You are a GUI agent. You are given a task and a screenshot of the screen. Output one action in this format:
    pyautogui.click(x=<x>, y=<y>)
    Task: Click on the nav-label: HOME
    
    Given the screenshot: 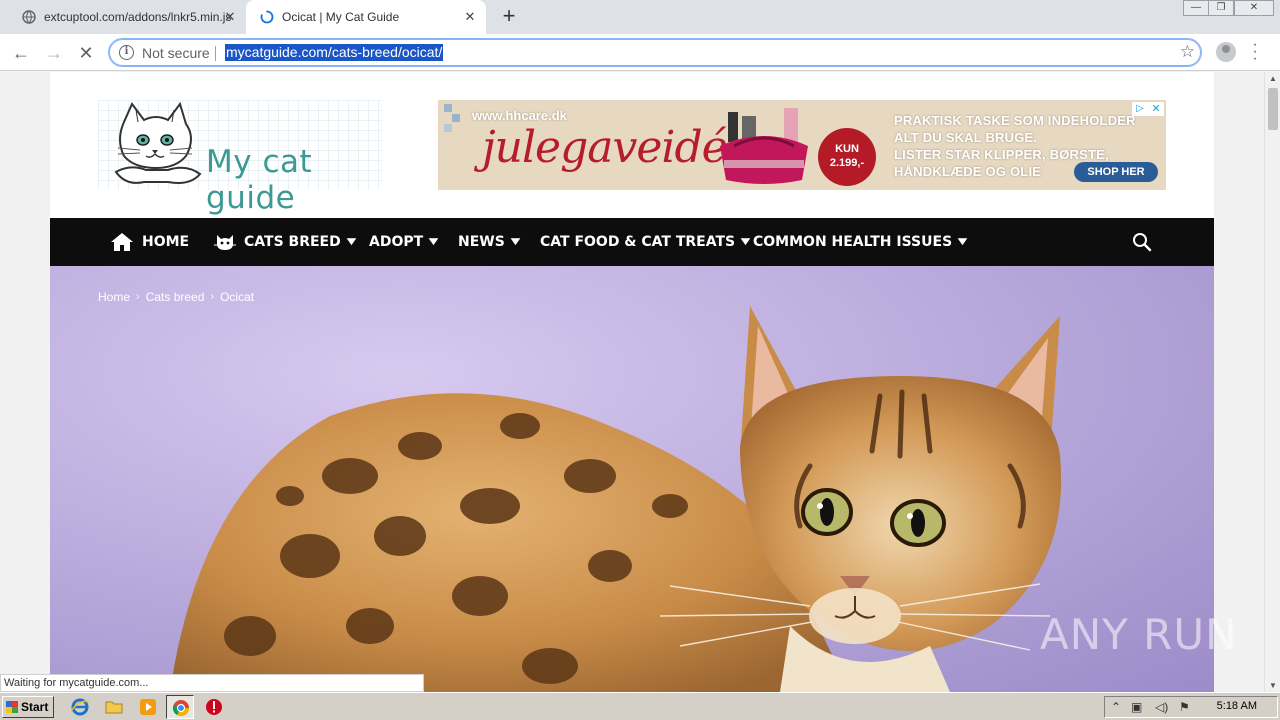 What is the action you would take?
    pyautogui.click(x=166, y=242)
    